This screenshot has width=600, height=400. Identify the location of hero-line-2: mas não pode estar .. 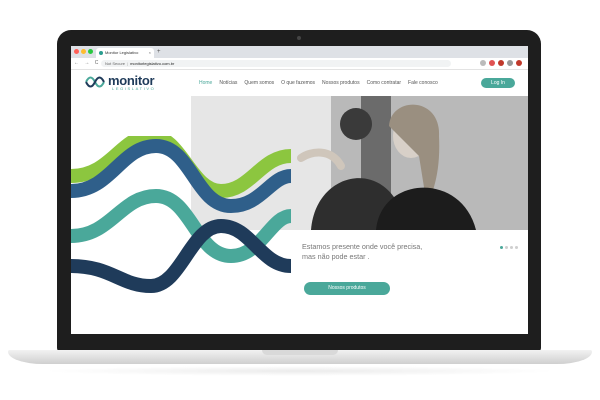
(336, 256).